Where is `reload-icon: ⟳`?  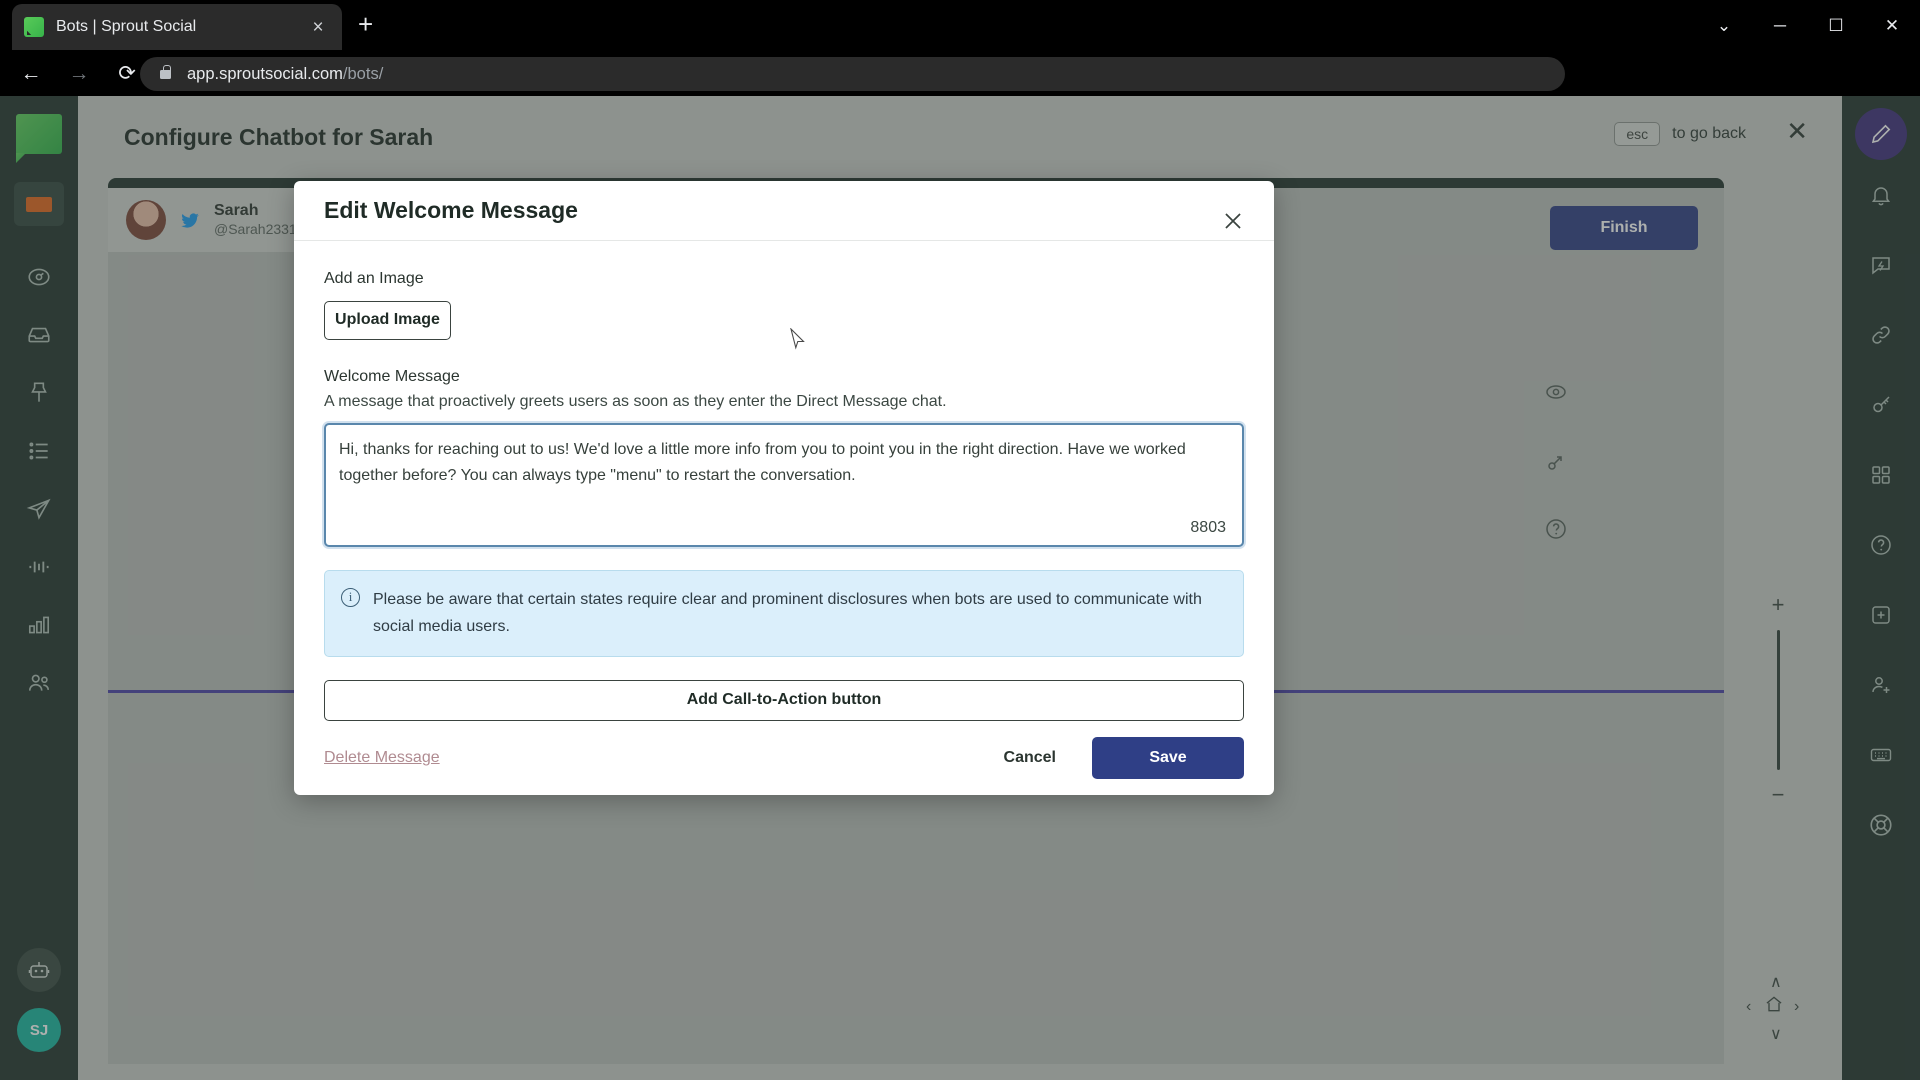 reload-icon: ⟳ is located at coordinates (127, 74).